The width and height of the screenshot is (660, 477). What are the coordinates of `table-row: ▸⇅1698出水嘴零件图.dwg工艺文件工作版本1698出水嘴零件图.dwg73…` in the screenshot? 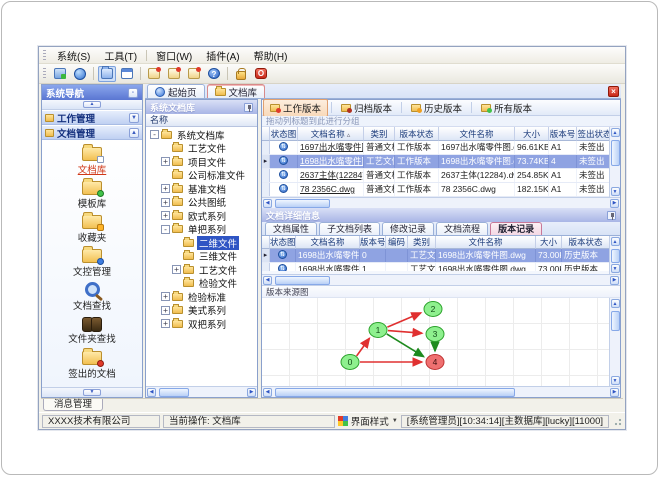 It's located at (435, 162).